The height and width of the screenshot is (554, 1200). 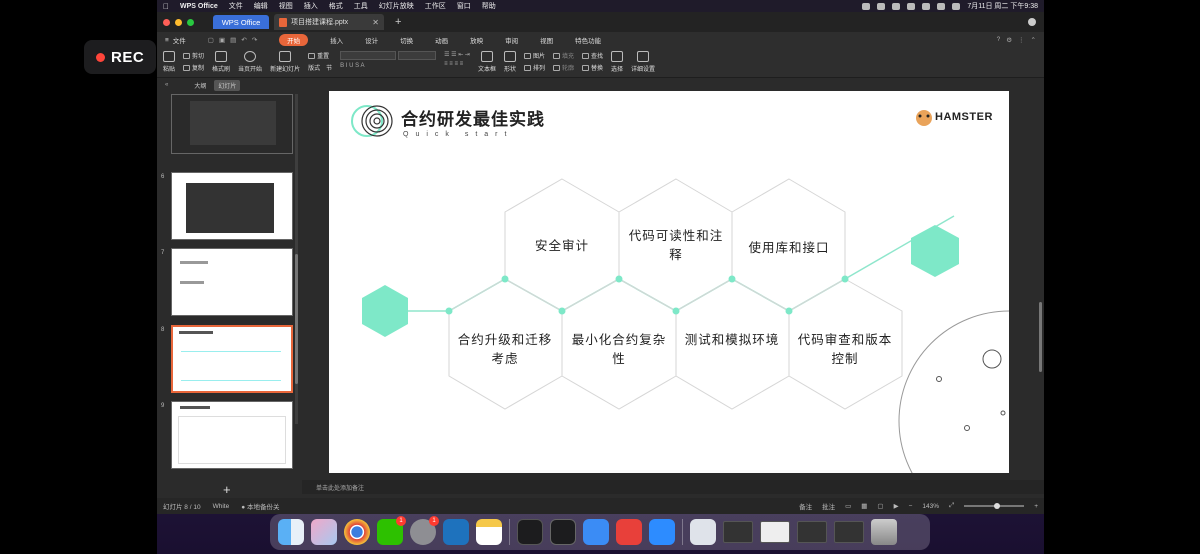 I want to click on hex-label-readability: 代码可读性和注释, so click(x=676, y=246).